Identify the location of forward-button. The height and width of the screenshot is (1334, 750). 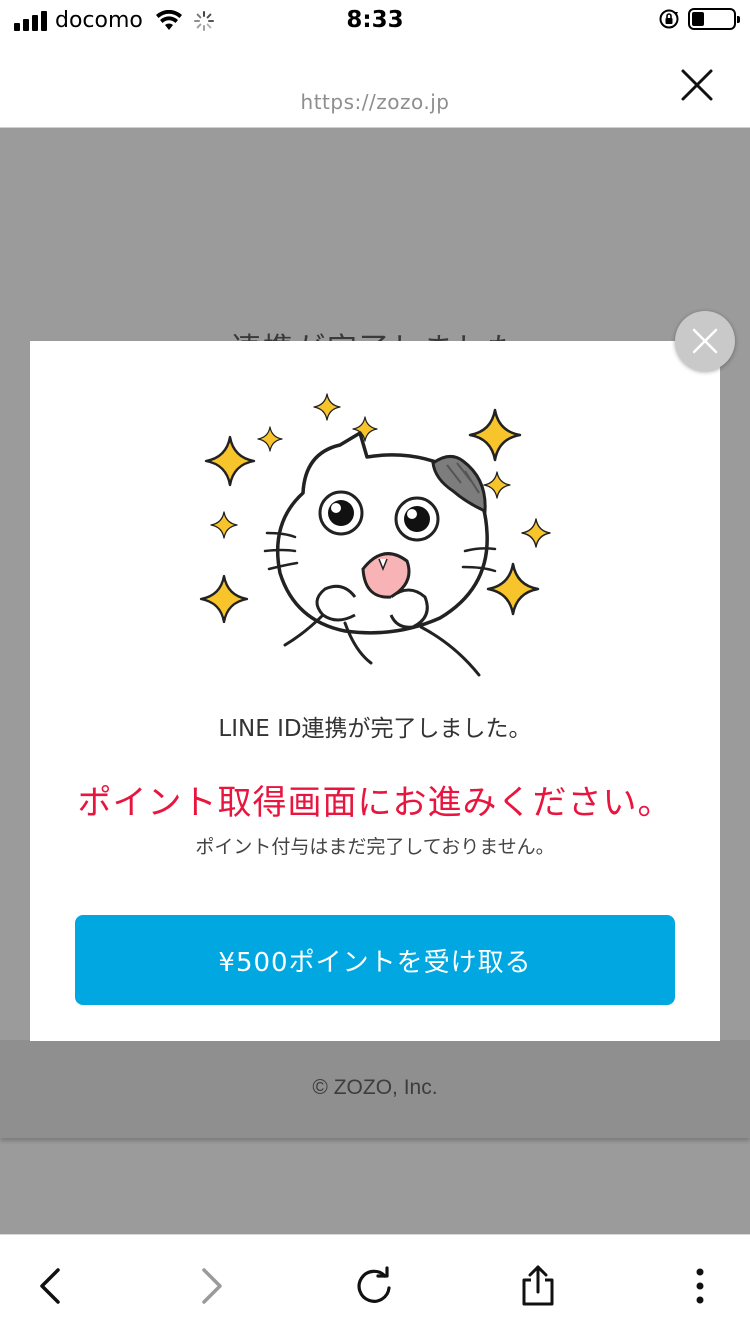
(211, 1286).